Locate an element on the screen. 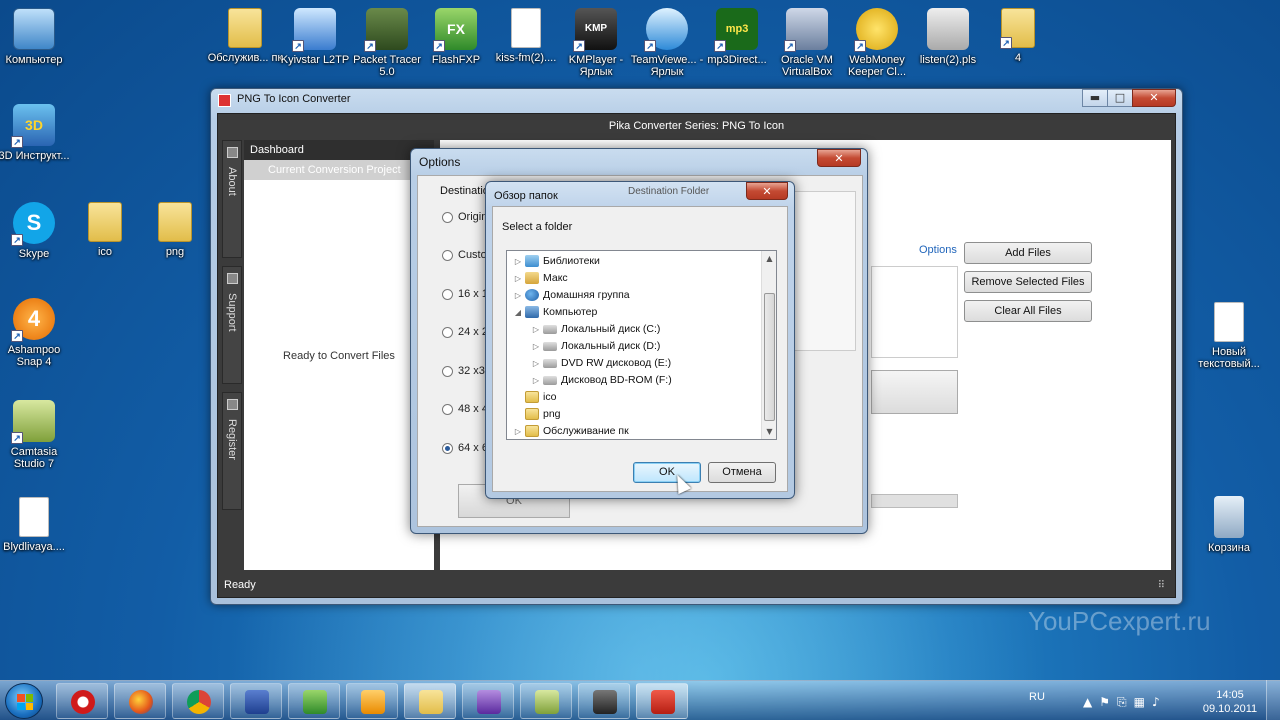 Image resolution: width=1280 pixels, height=720 pixels. camtasia-icon is located at coordinates (547, 702).